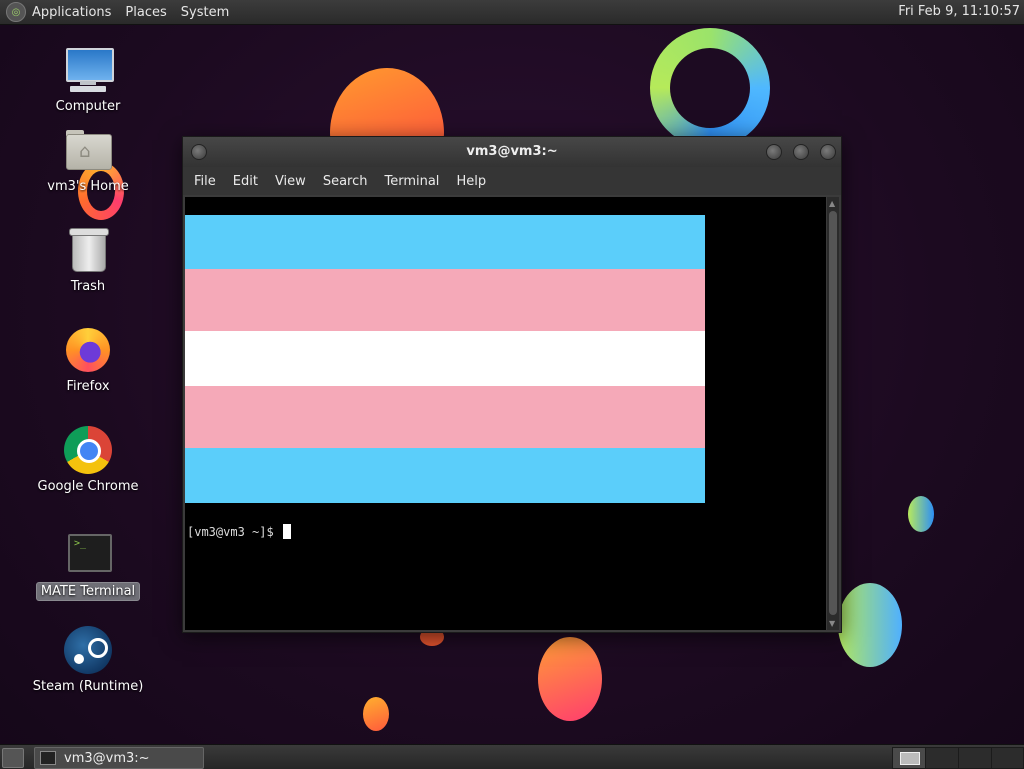  What do you see at coordinates (471, 181) in the screenshot?
I see `menu-help: Help` at bounding box center [471, 181].